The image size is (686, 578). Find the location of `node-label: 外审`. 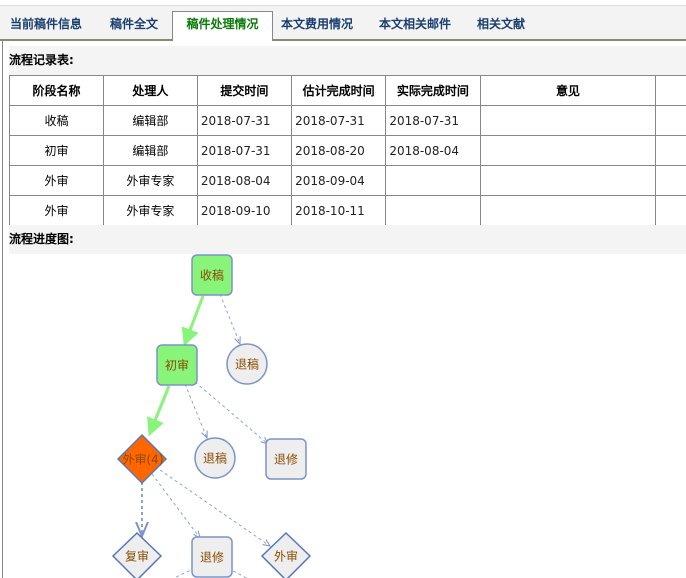

node-label: 外审 is located at coordinates (286, 556).